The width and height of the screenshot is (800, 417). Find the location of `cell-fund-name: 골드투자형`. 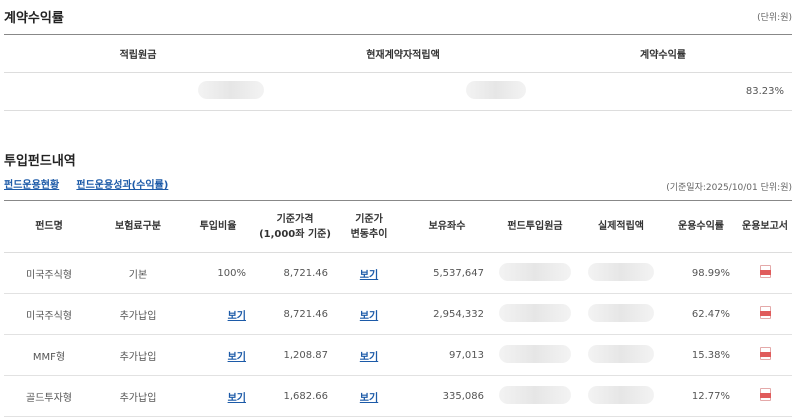

cell-fund-name: 골드투자형 is located at coordinates (49, 396).